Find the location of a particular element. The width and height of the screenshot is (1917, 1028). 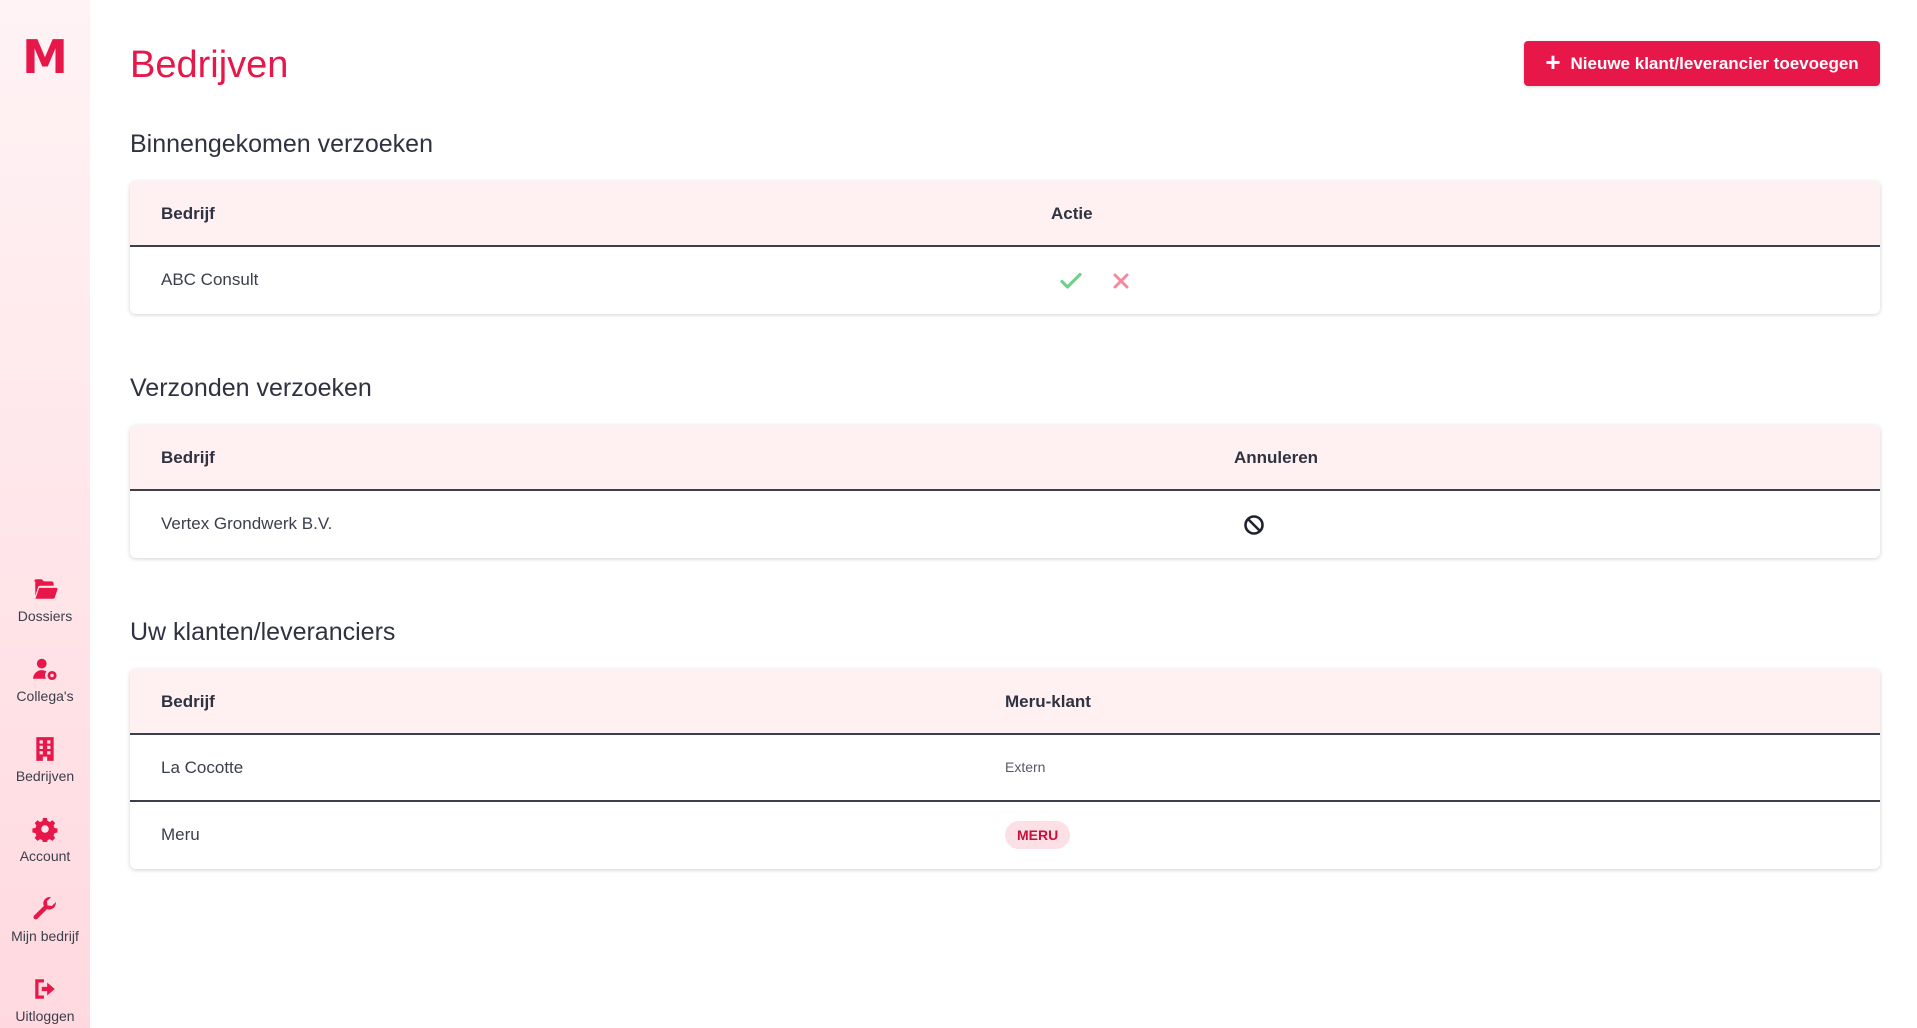

table-row: La Cocotte Extern is located at coordinates (1005, 768).